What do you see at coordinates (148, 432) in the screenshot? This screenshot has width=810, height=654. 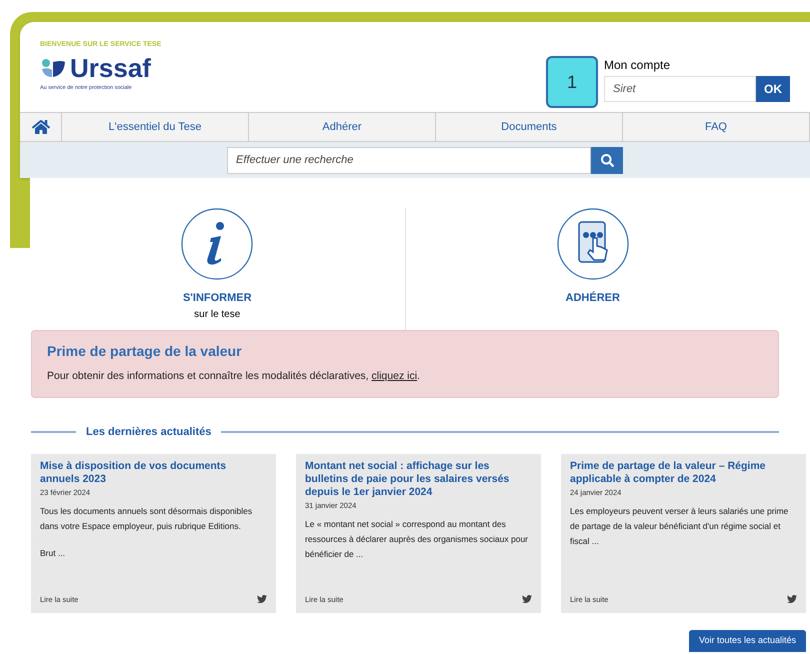 I see `news-heading: Les dernières actualités` at bounding box center [148, 432].